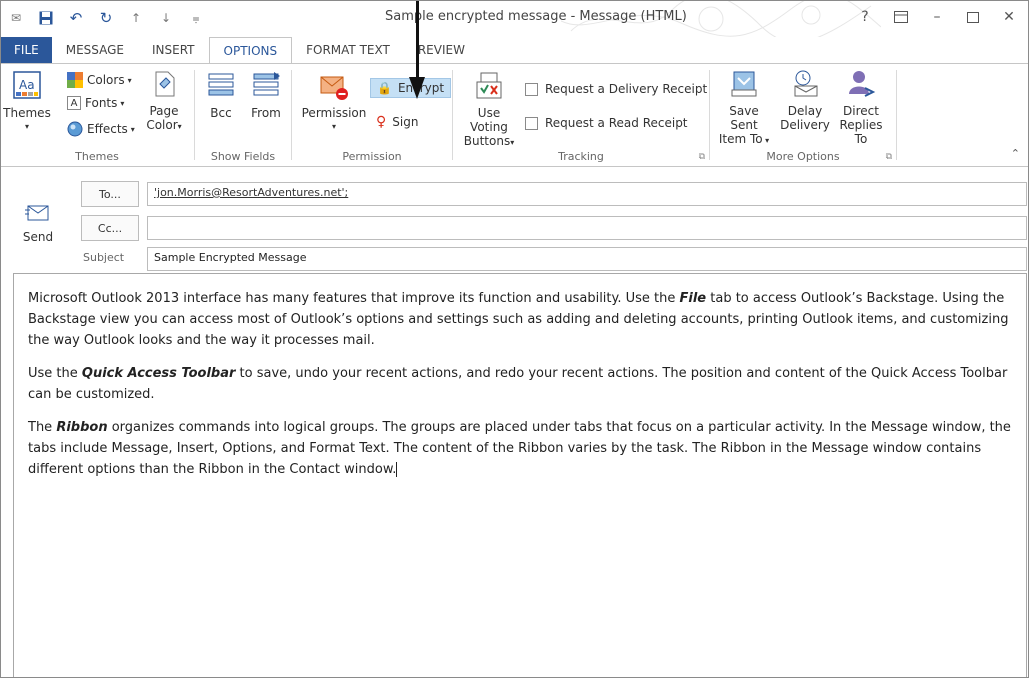 The image size is (1029, 678). Describe the element at coordinates (973, 17) in the screenshot. I see `maximize-icon` at that location.